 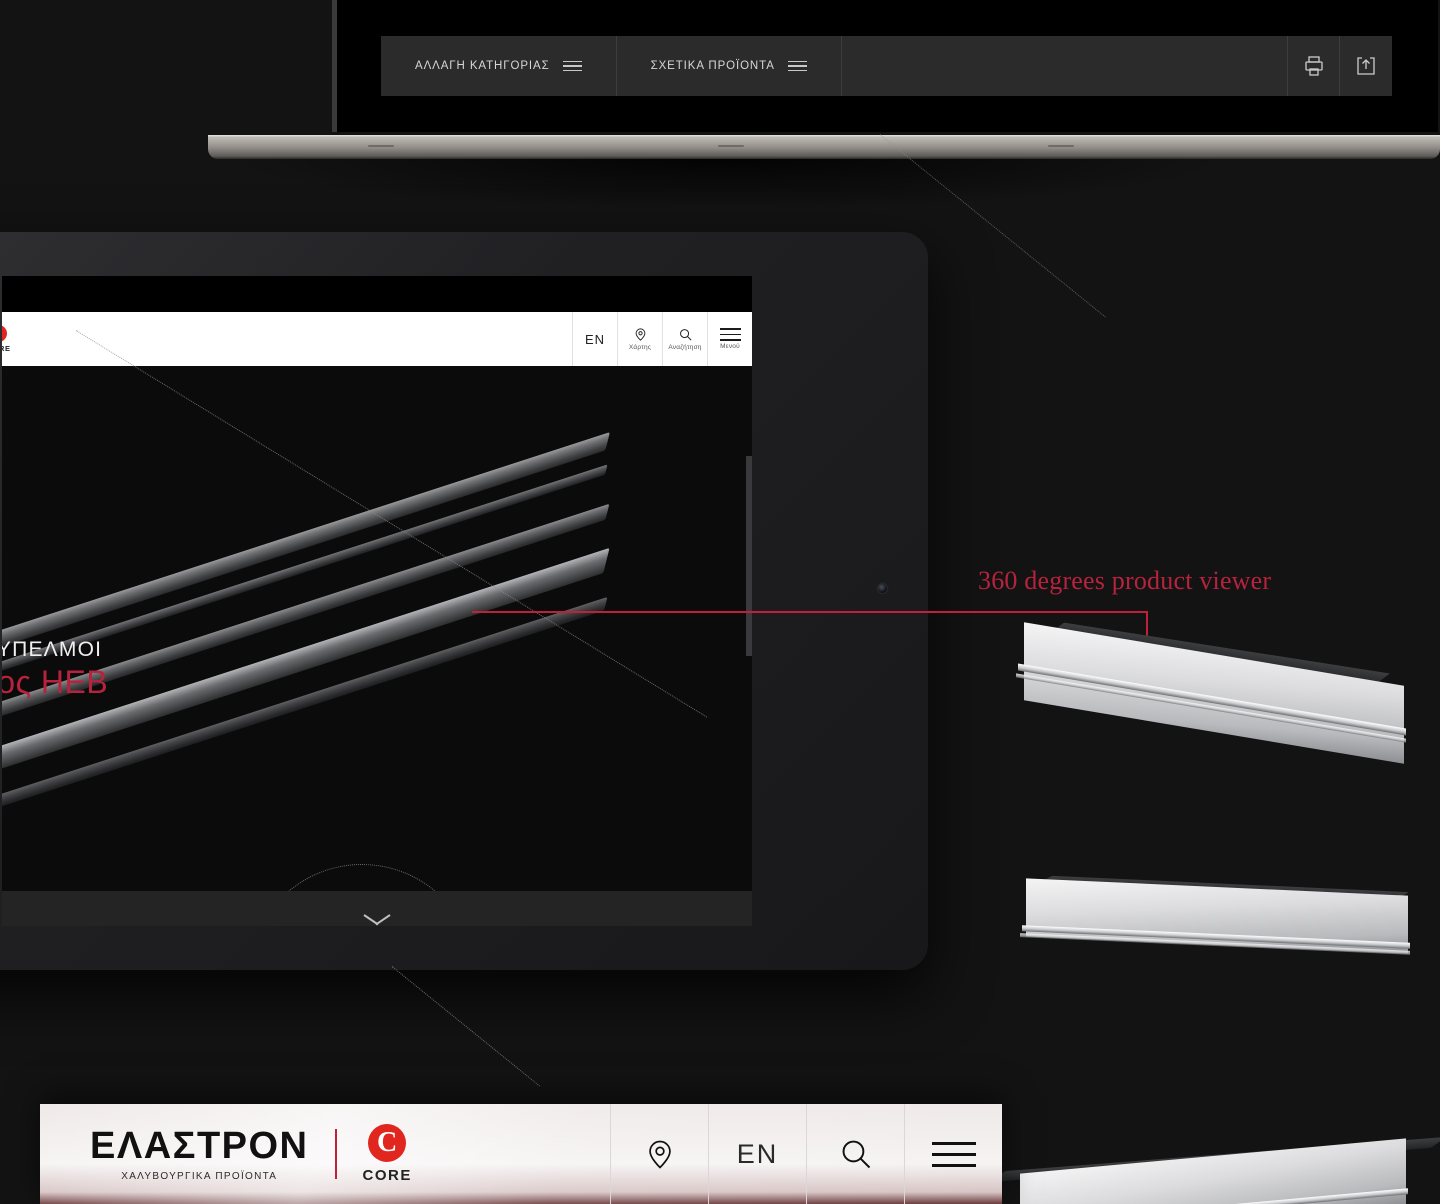 I want to click on tablet-scrollbar, so click(x=749, y=556).